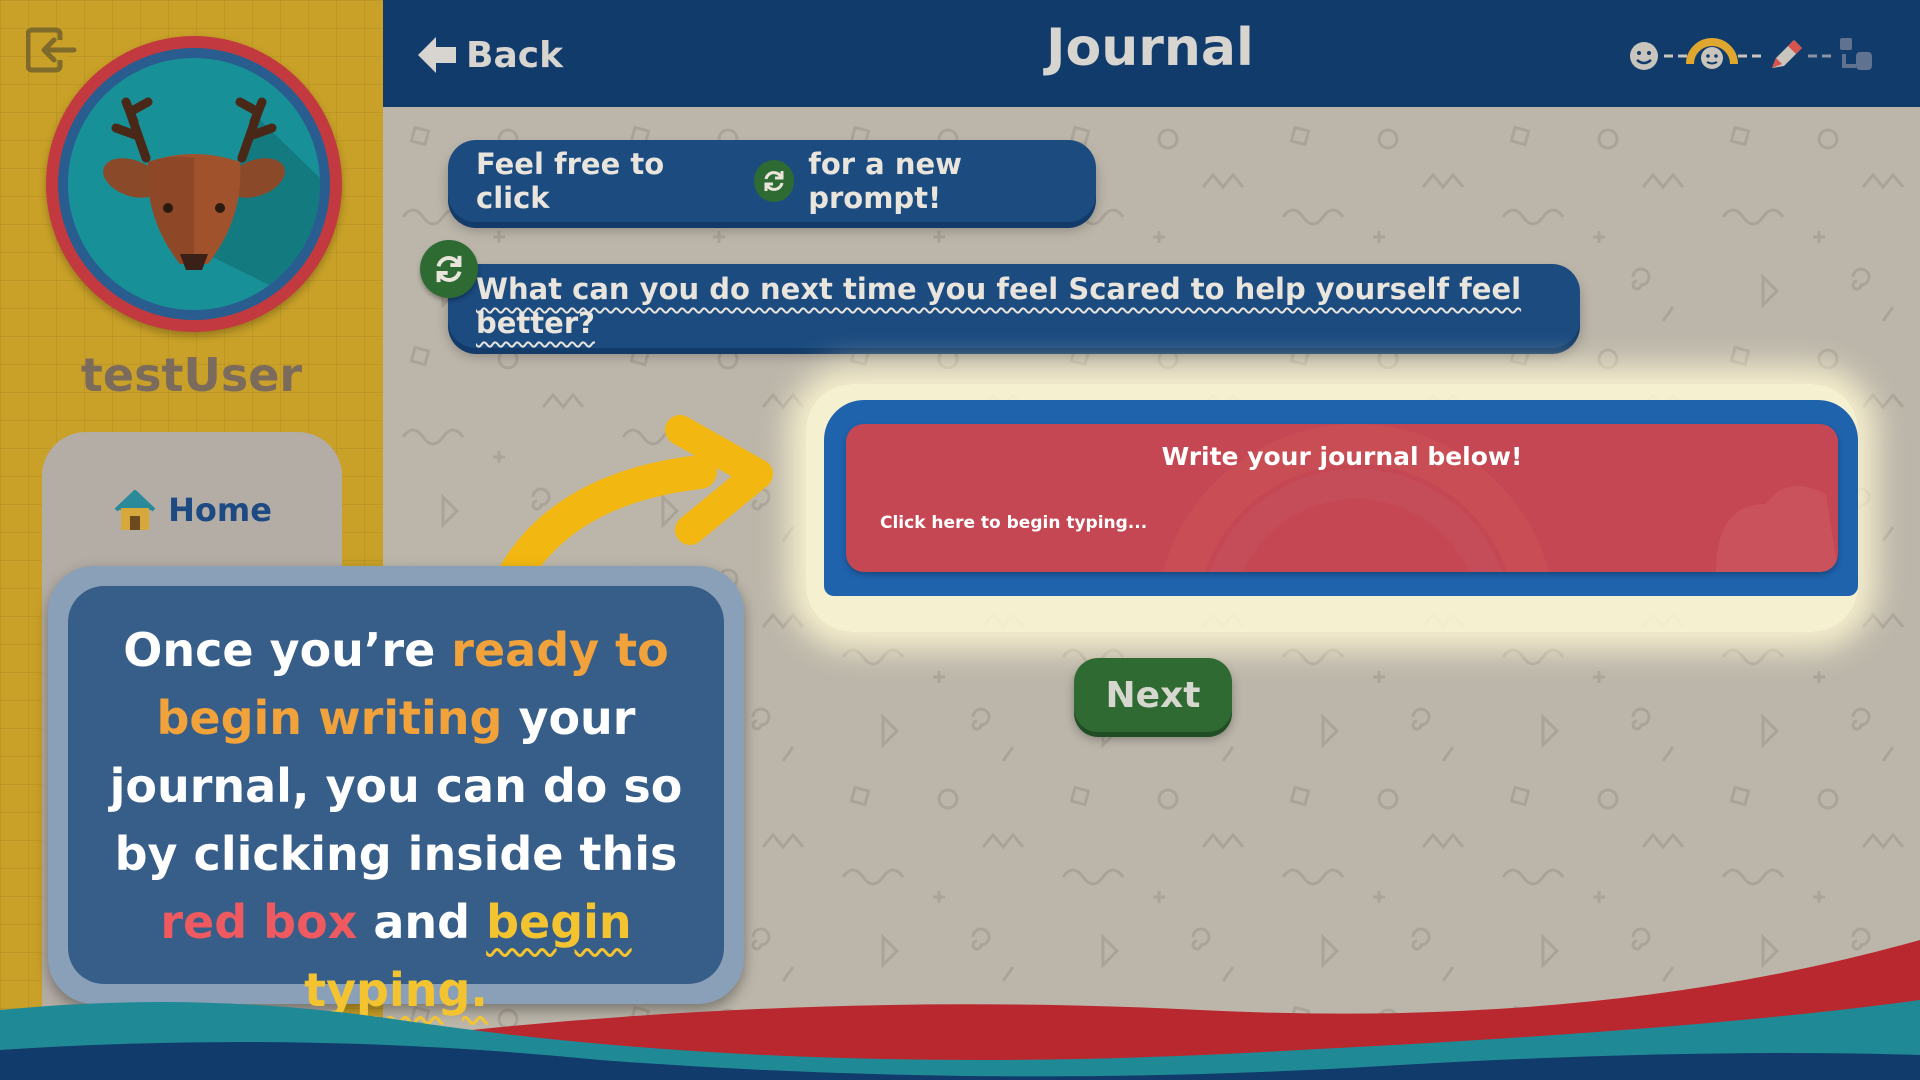 The height and width of the screenshot is (1080, 1920). I want to click on back-label: Back, so click(515, 55).